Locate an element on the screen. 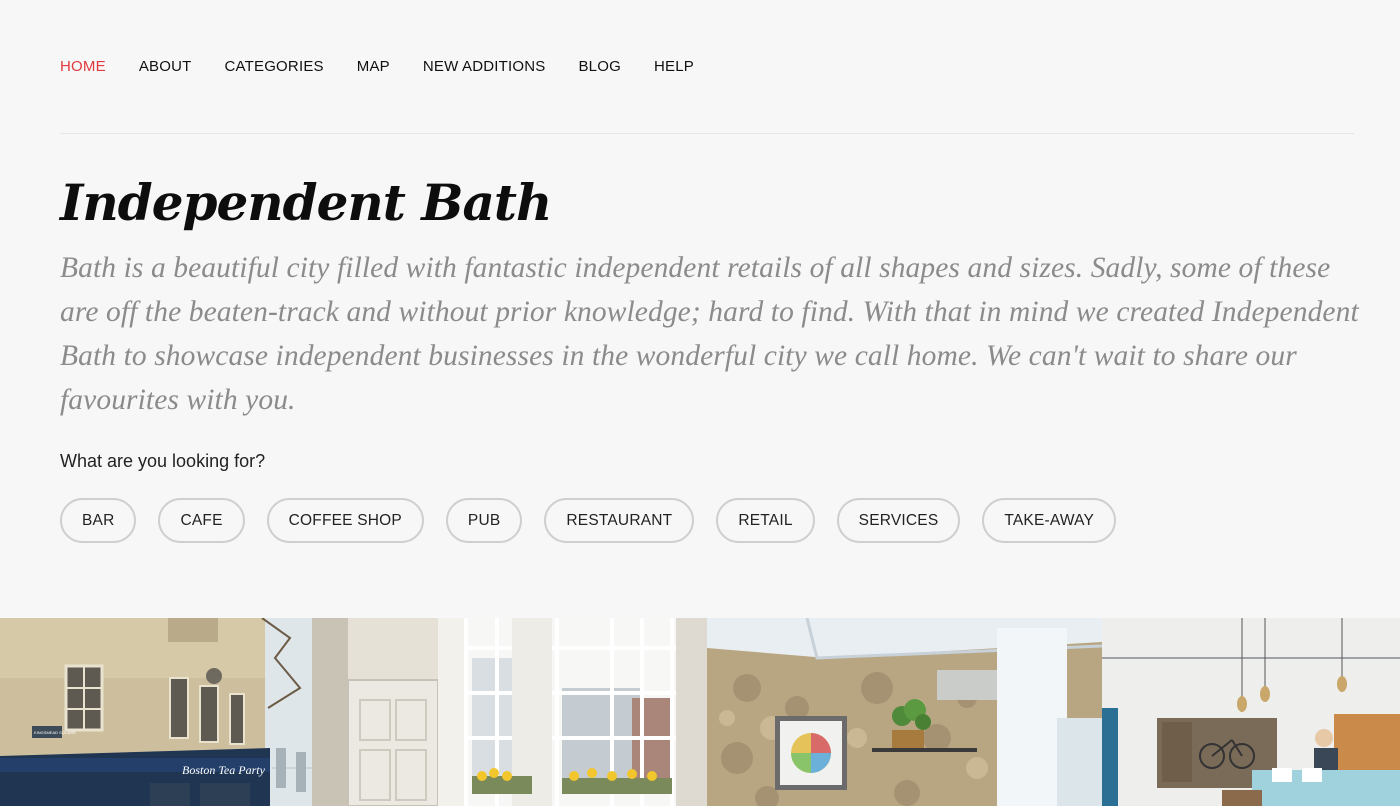  page-title: Independent Bath is located at coordinates (306, 202).